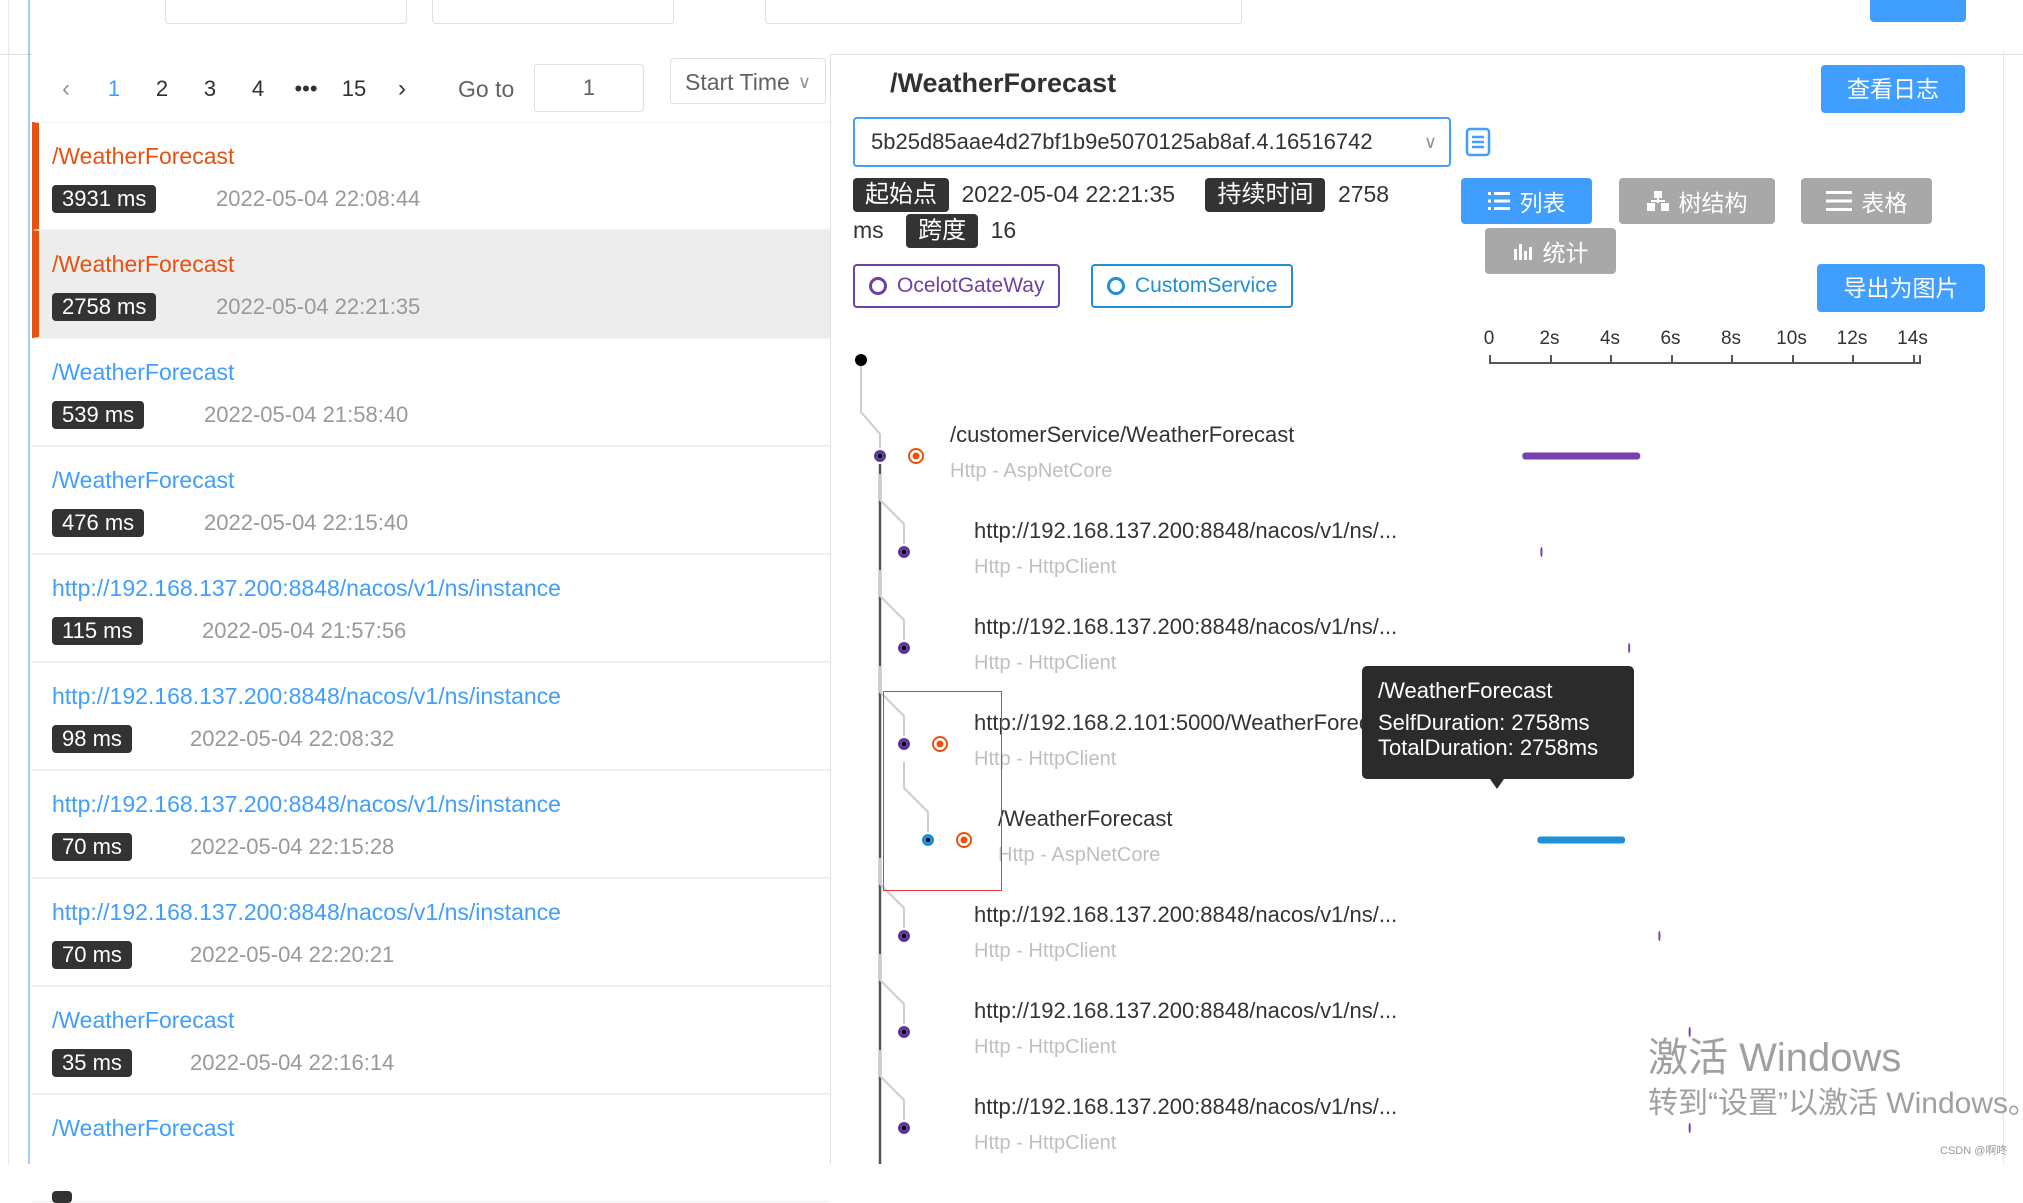  What do you see at coordinates (589, 88) in the screenshot?
I see `goto-page-input: 1` at bounding box center [589, 88].